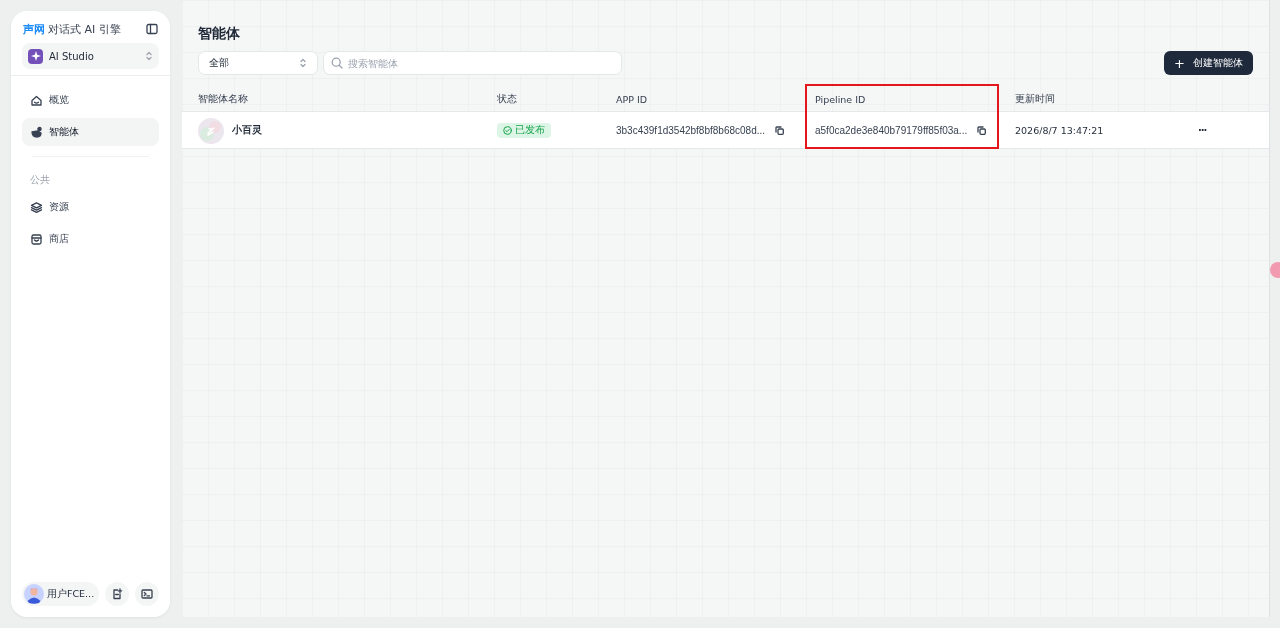 The height and width of the screenshot is (628, 1280). Describe the element at coordinates (36, 100) in the screenshot. I see `home-icon` at that location.